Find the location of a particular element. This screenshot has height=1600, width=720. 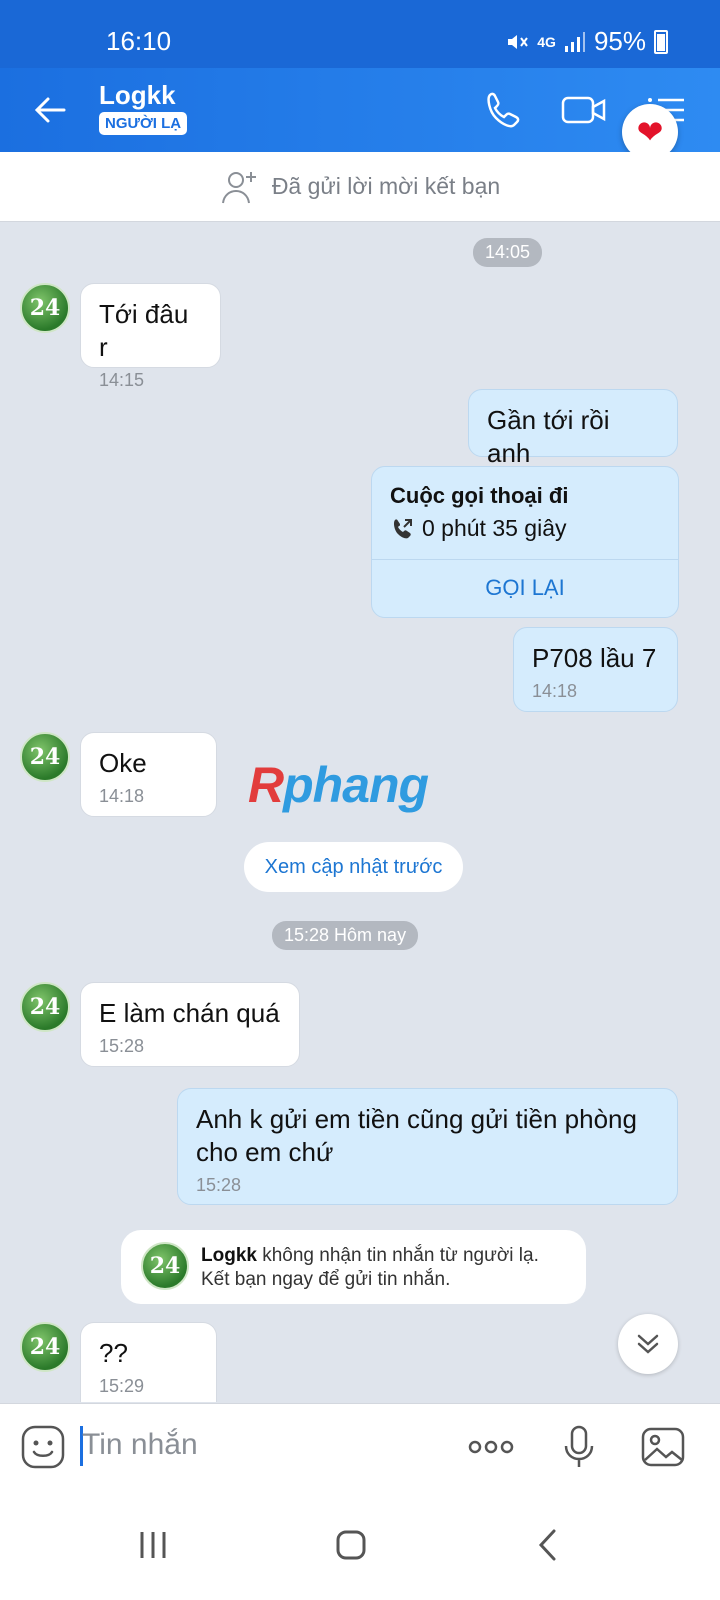

watermark-logo: Rphang is located at coordinates (338, 785).